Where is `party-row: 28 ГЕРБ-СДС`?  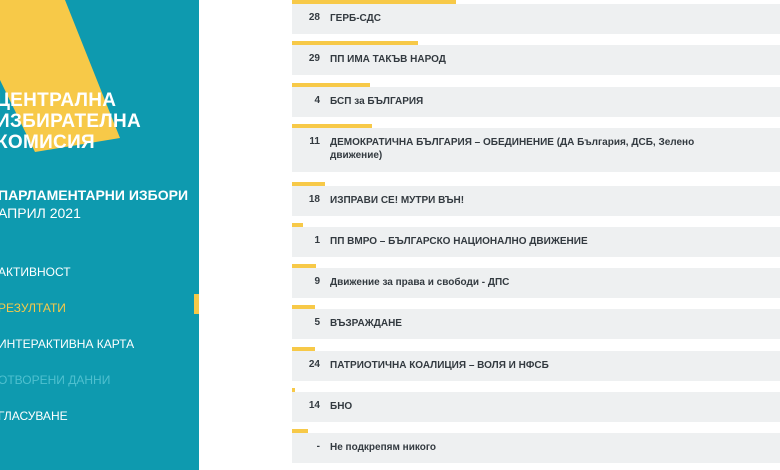 party-row: 28 ГЕРБ-СДС is located at coordinates (536, 17).